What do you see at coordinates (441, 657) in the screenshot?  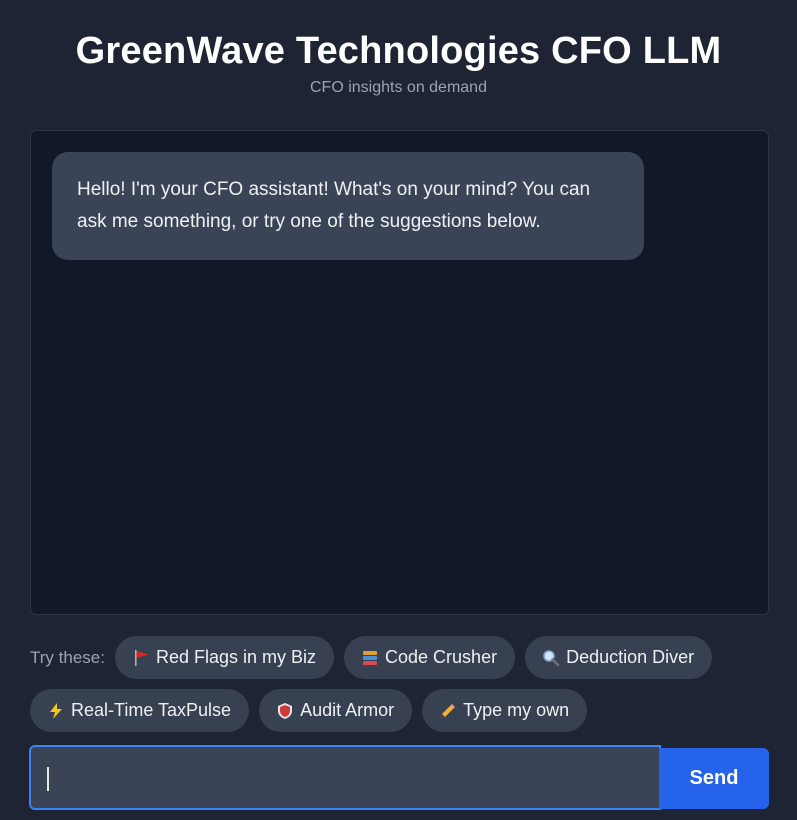 I see `suggestion-label: Code Crusher` at bounding box center [441, 657].